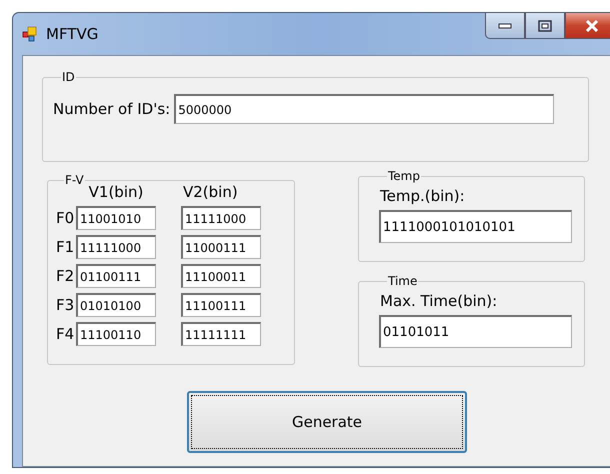 The height and width of the screenshot is (474, 610). Describe the element at coordinates (72, 34) in the screenshot. I see `window-title: MFTVG` at that location.